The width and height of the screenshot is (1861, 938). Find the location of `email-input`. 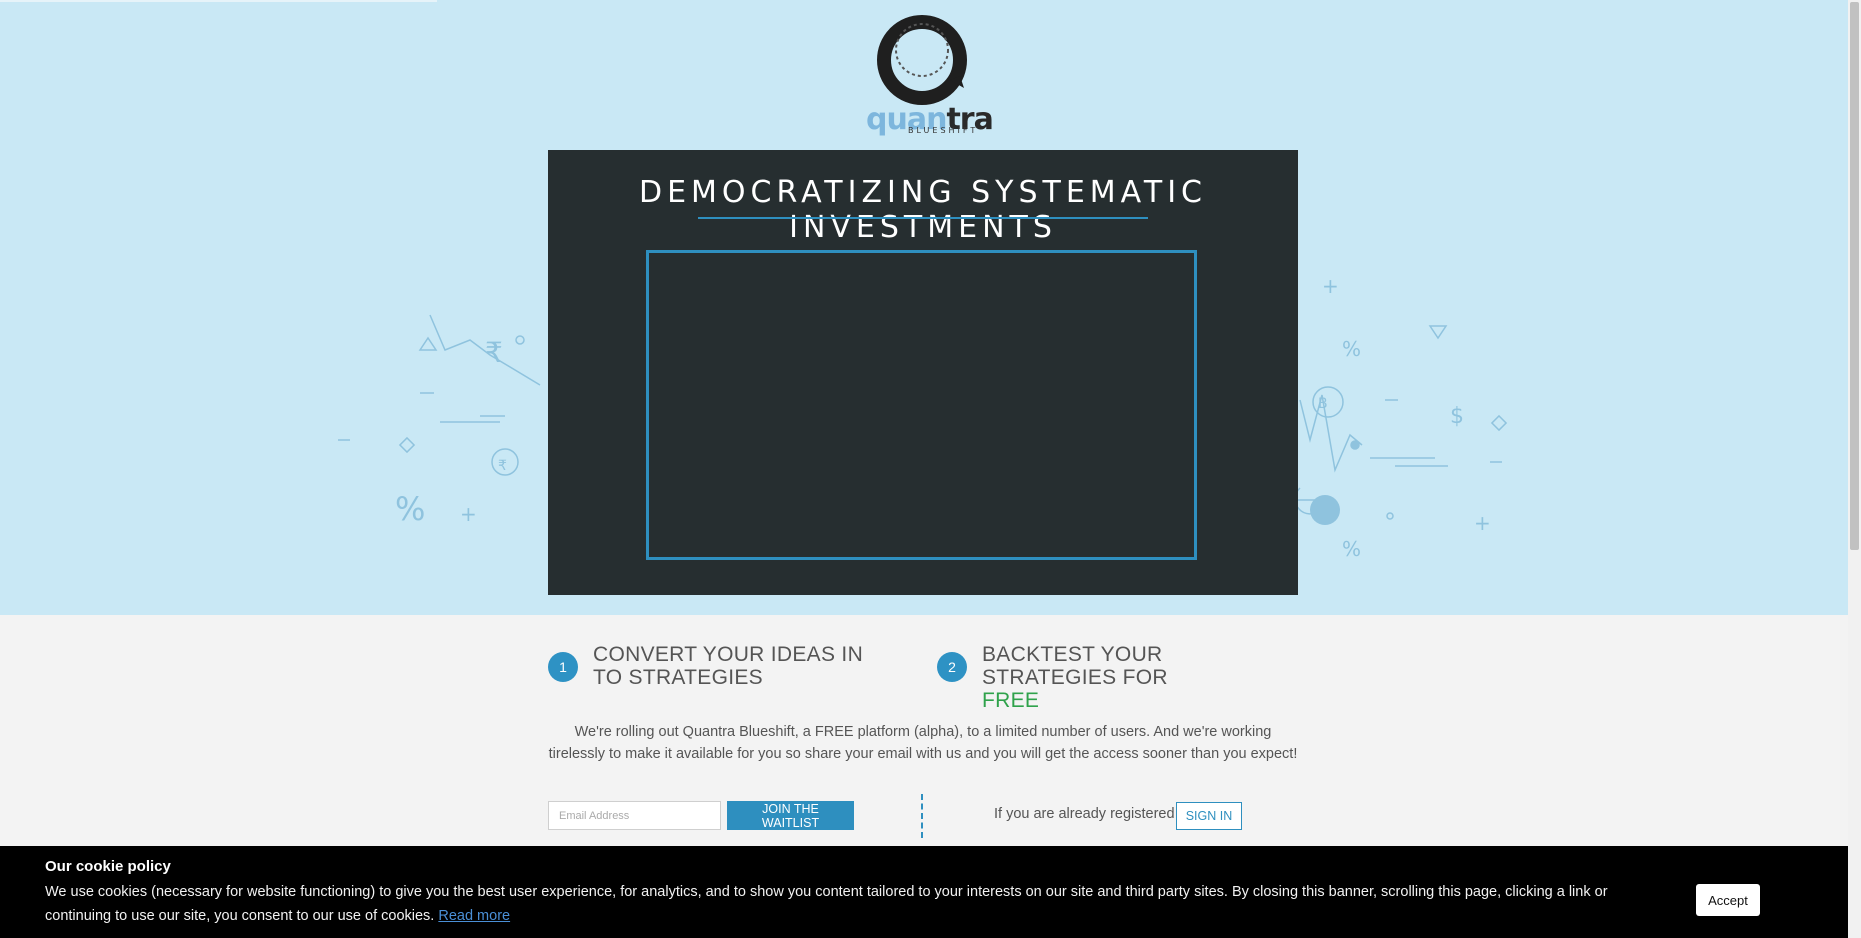

email-input is located at coordinates (634, 815).